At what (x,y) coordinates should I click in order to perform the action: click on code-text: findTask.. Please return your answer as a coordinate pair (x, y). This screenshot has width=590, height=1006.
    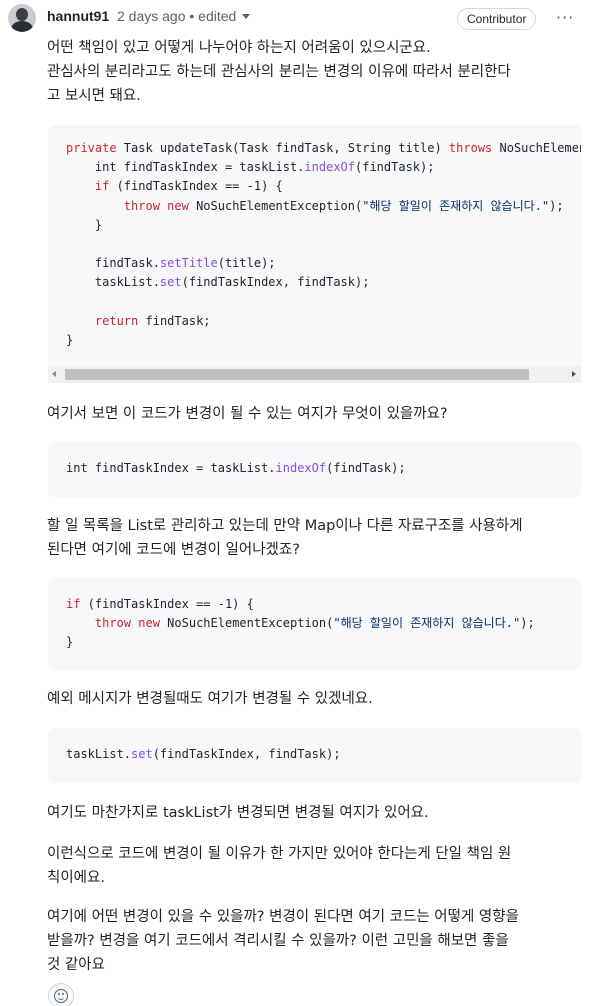
    Looking at the image, I should click on (113, 263).